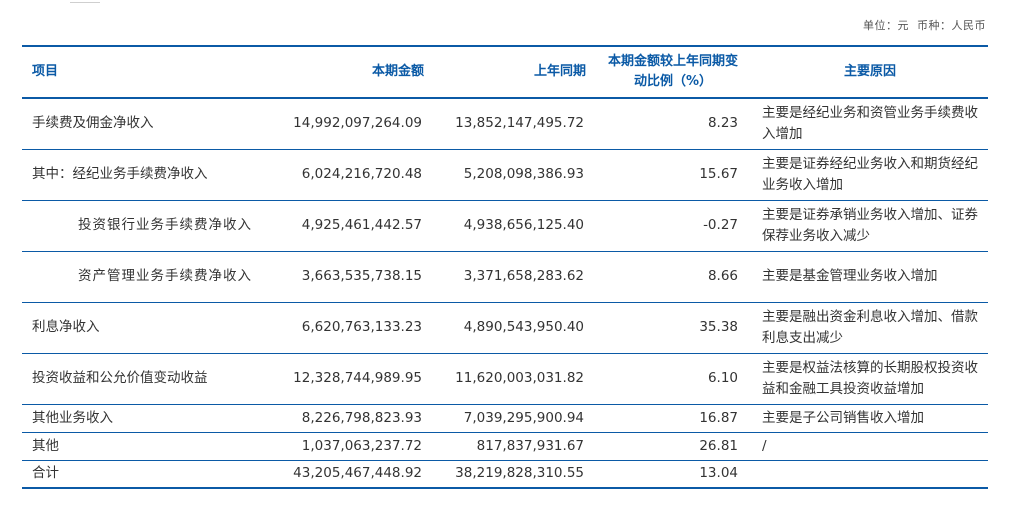 This screenshot has height=508, width=1017. What do you see at coordinates (361, 276) in the screenshot?
I see `cell-current: 3,663,535,738.15` at bounding box center [361, 276].